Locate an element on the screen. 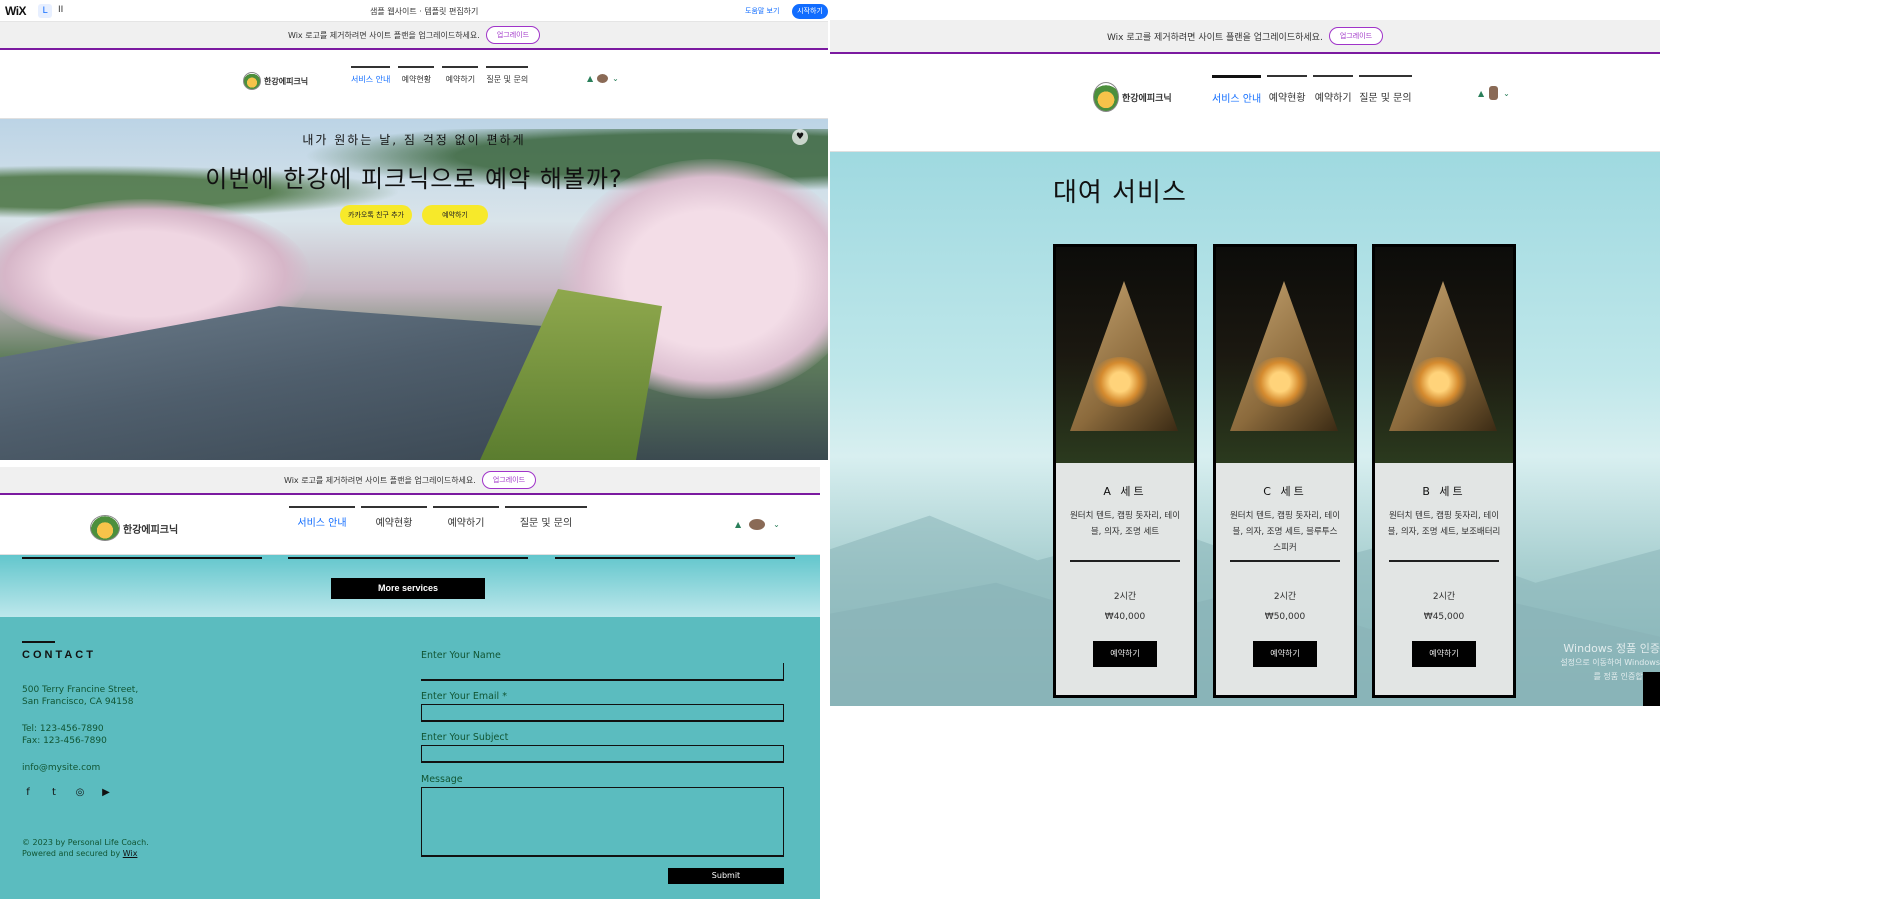 The width and height of the screenshot is (1884, 899). site-logo-text: 한강에피크닉 is located at coordinates (286, 81).